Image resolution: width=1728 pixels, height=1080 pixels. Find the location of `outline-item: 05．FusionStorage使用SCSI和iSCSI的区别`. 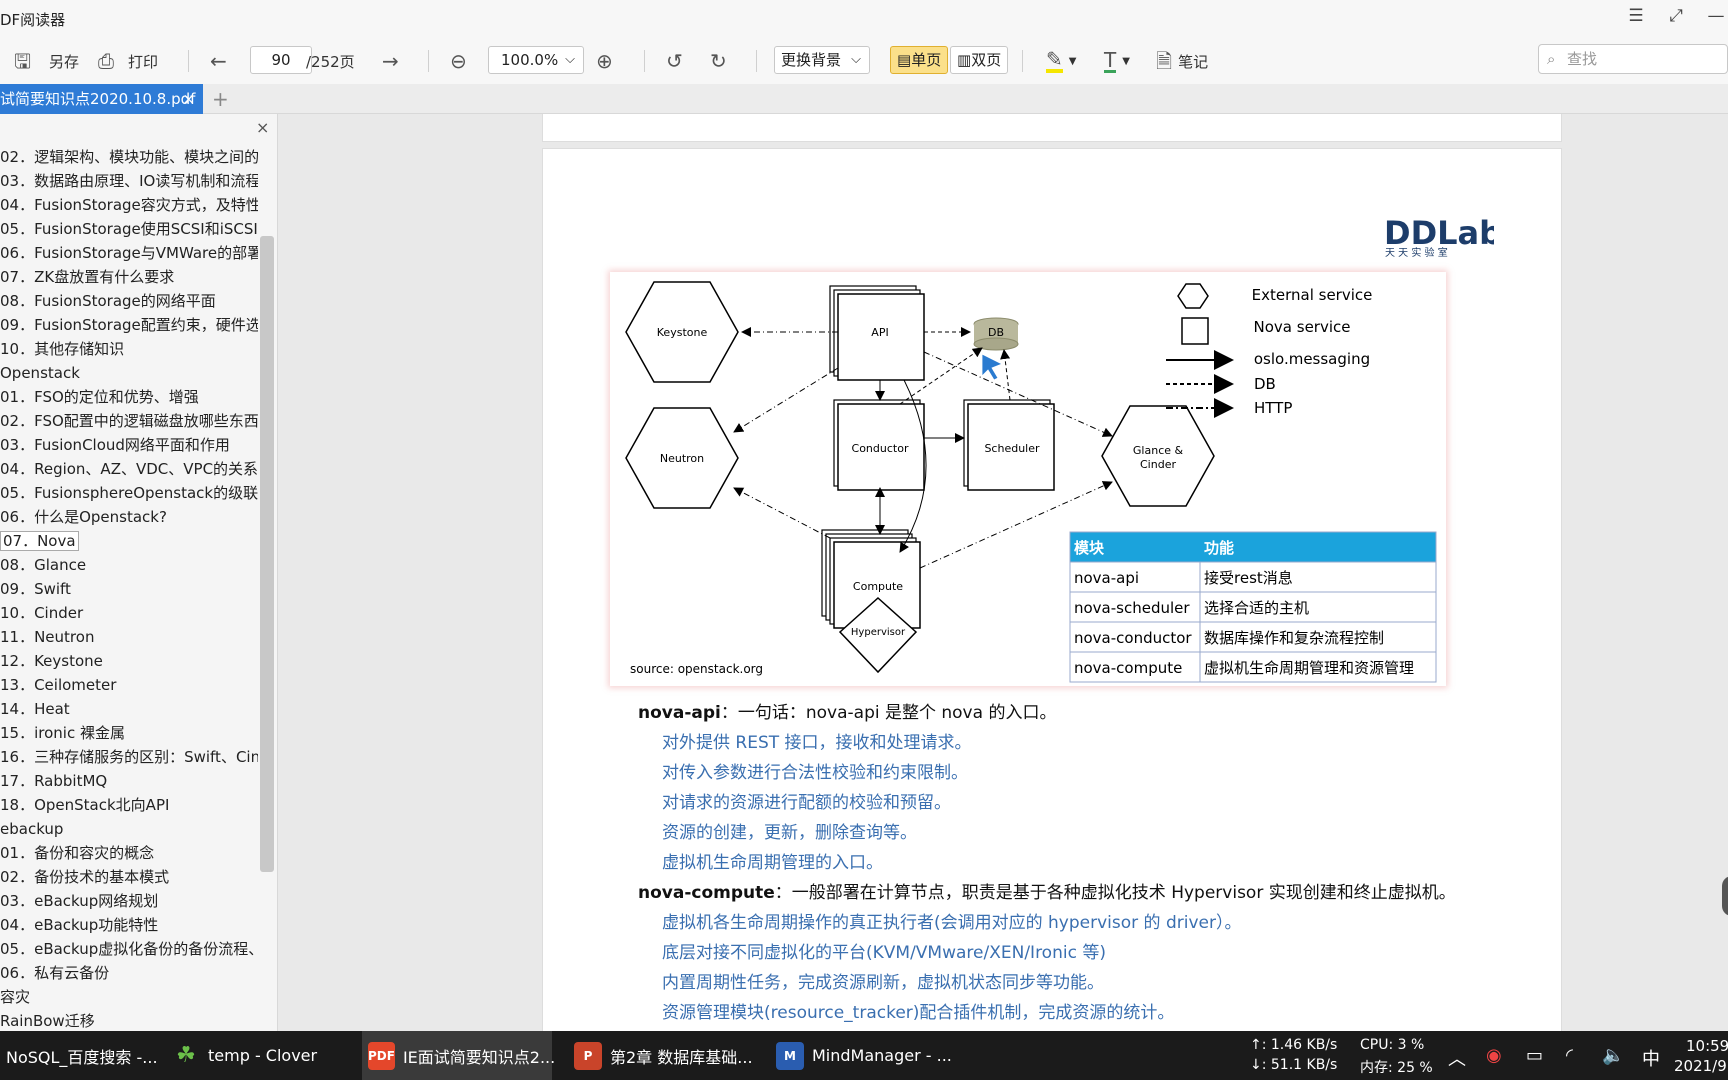

outline-item: 05．FusionStorage使用SCSI和iSCSI的区别 is located at coordinates (129, 229).